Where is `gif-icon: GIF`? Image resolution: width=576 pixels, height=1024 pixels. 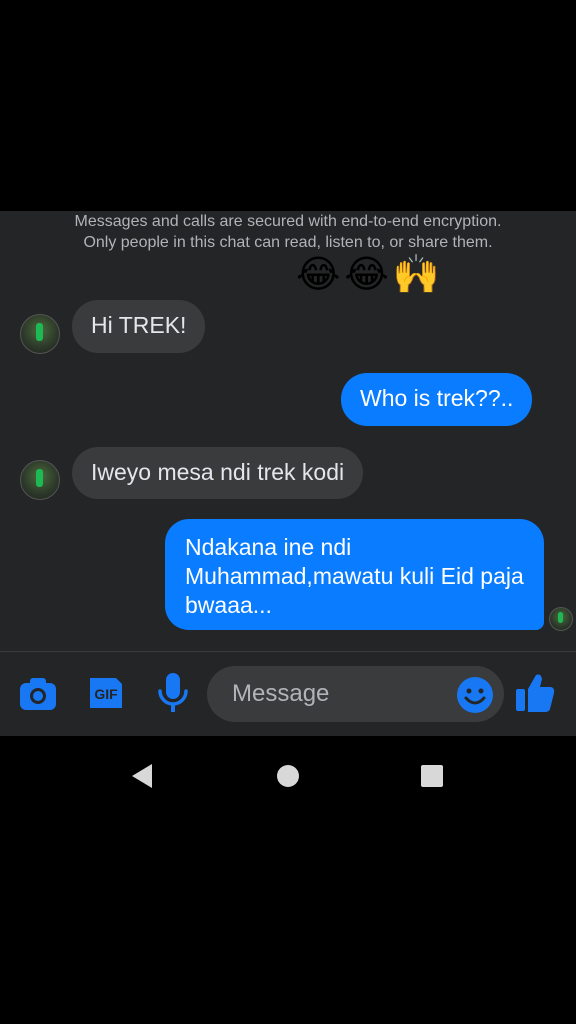
gif-icon: GIF is located at coordinates (106, 692).